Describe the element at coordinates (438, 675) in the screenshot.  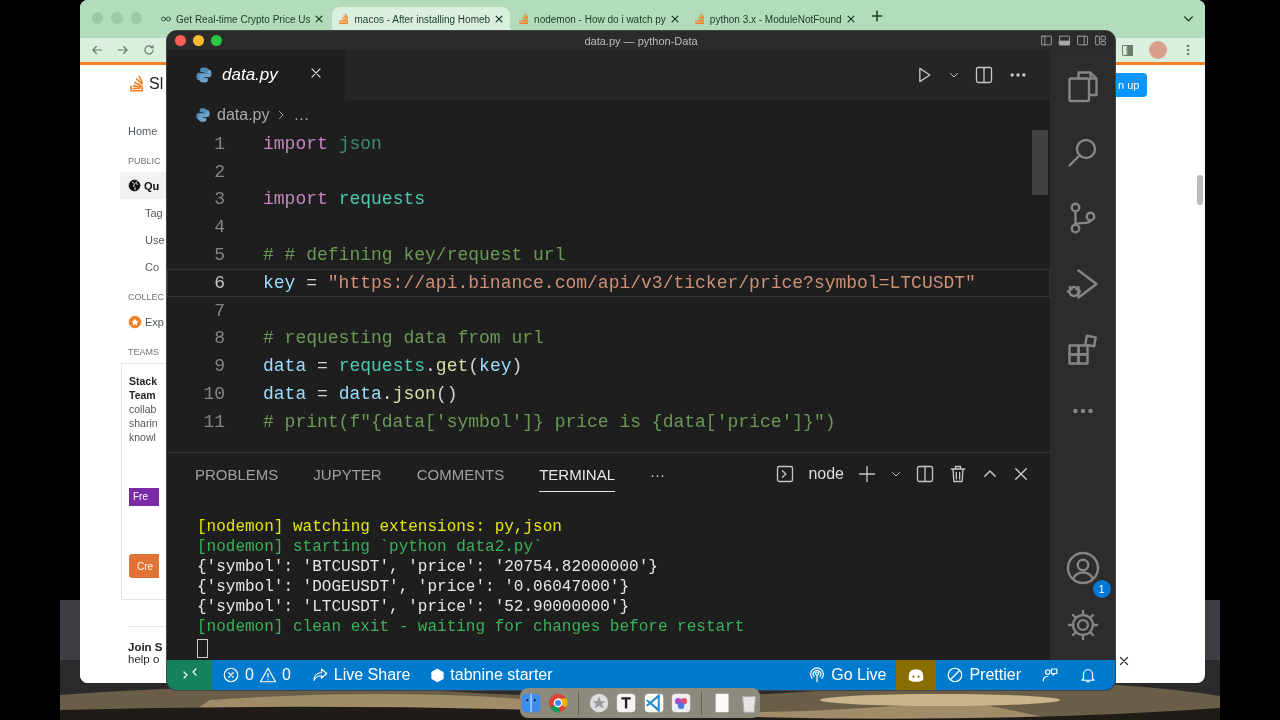
I see `hexagon-icon` at that location.